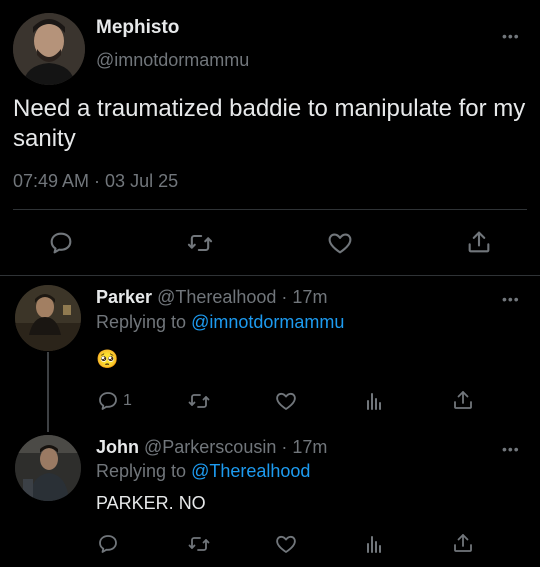  Describe the element at coordinates (141, 471) in the screenshot. I see `reply2-replying-prefix: Replying to` at that location.